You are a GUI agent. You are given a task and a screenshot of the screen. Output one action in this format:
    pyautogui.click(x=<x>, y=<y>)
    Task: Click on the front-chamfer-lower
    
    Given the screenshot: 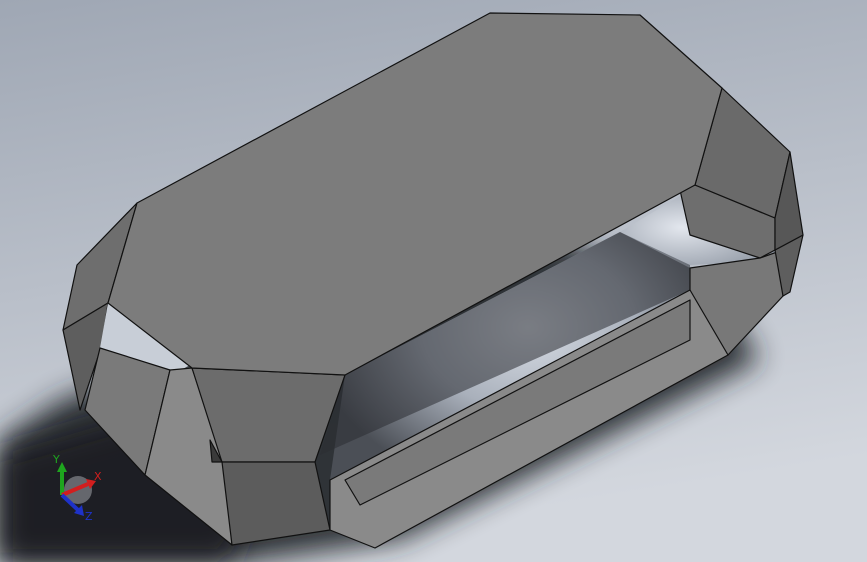 What is the action you would take?
    pyautogui.click(x=276, y=503)
    